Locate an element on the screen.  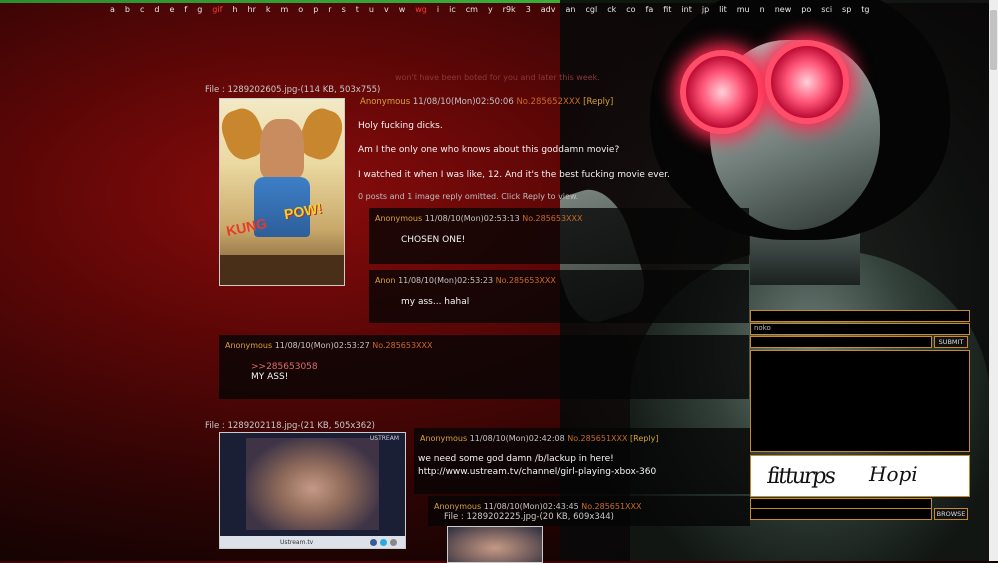
post-date: 11/08/10(Mon)02:53:23 is located at coordinates (446, 280).